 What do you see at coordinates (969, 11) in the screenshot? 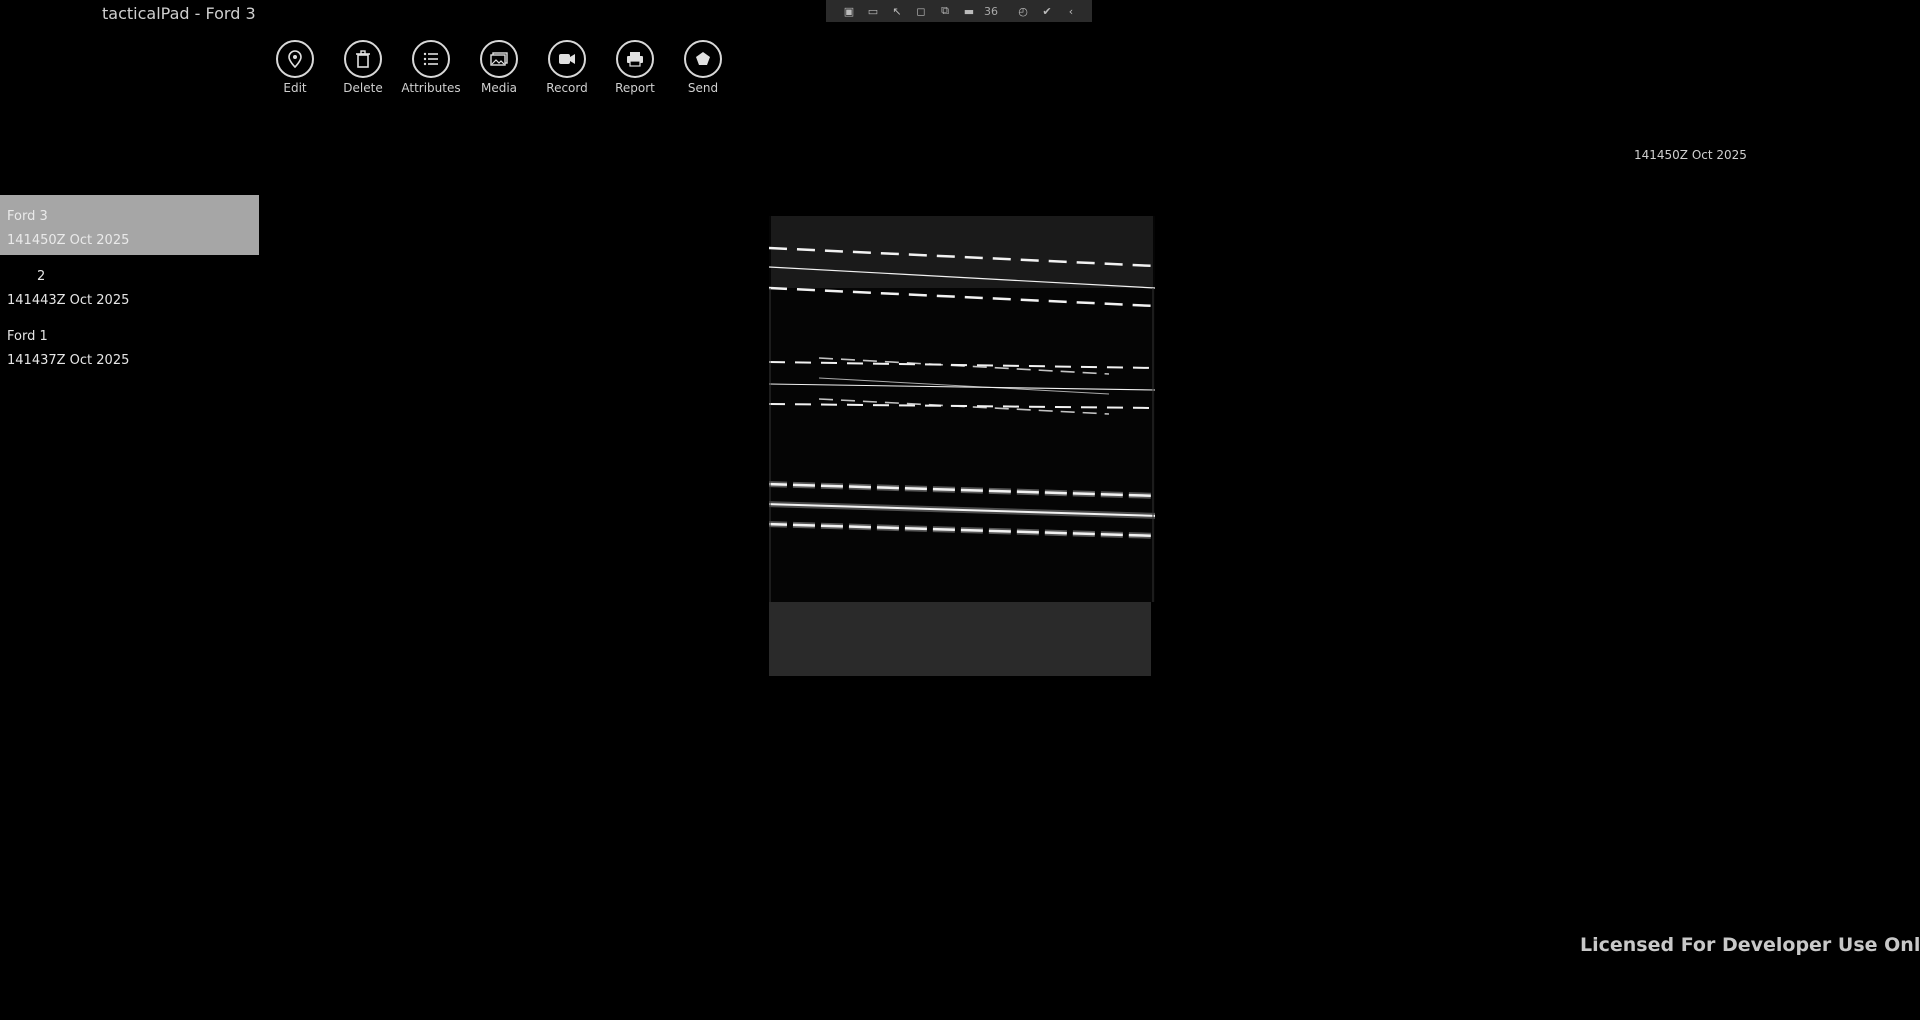
I see `battery-icon: ▬` at bounding box center [969, 11].